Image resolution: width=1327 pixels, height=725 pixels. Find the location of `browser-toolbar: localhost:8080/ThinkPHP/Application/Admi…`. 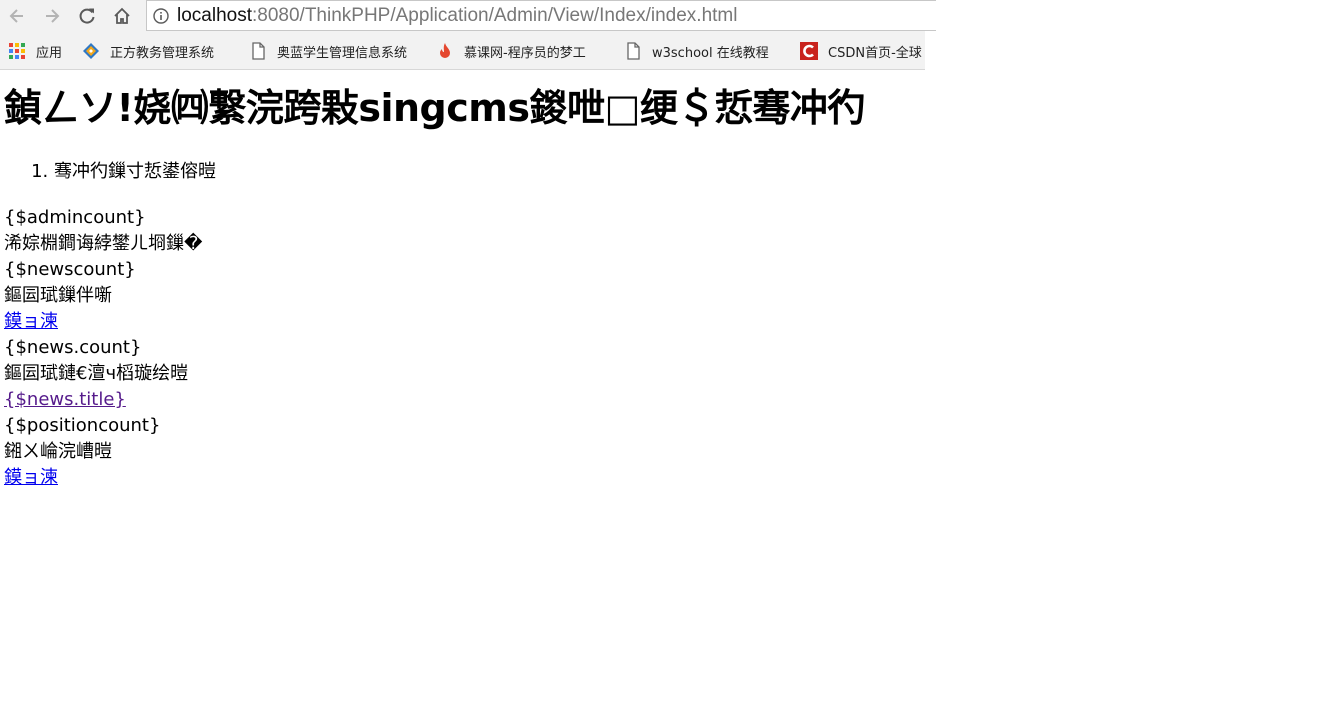

browser-toolbar: localhost:8080/ThinkPHP/Application/Admi… is located at coordinates (468, 16).